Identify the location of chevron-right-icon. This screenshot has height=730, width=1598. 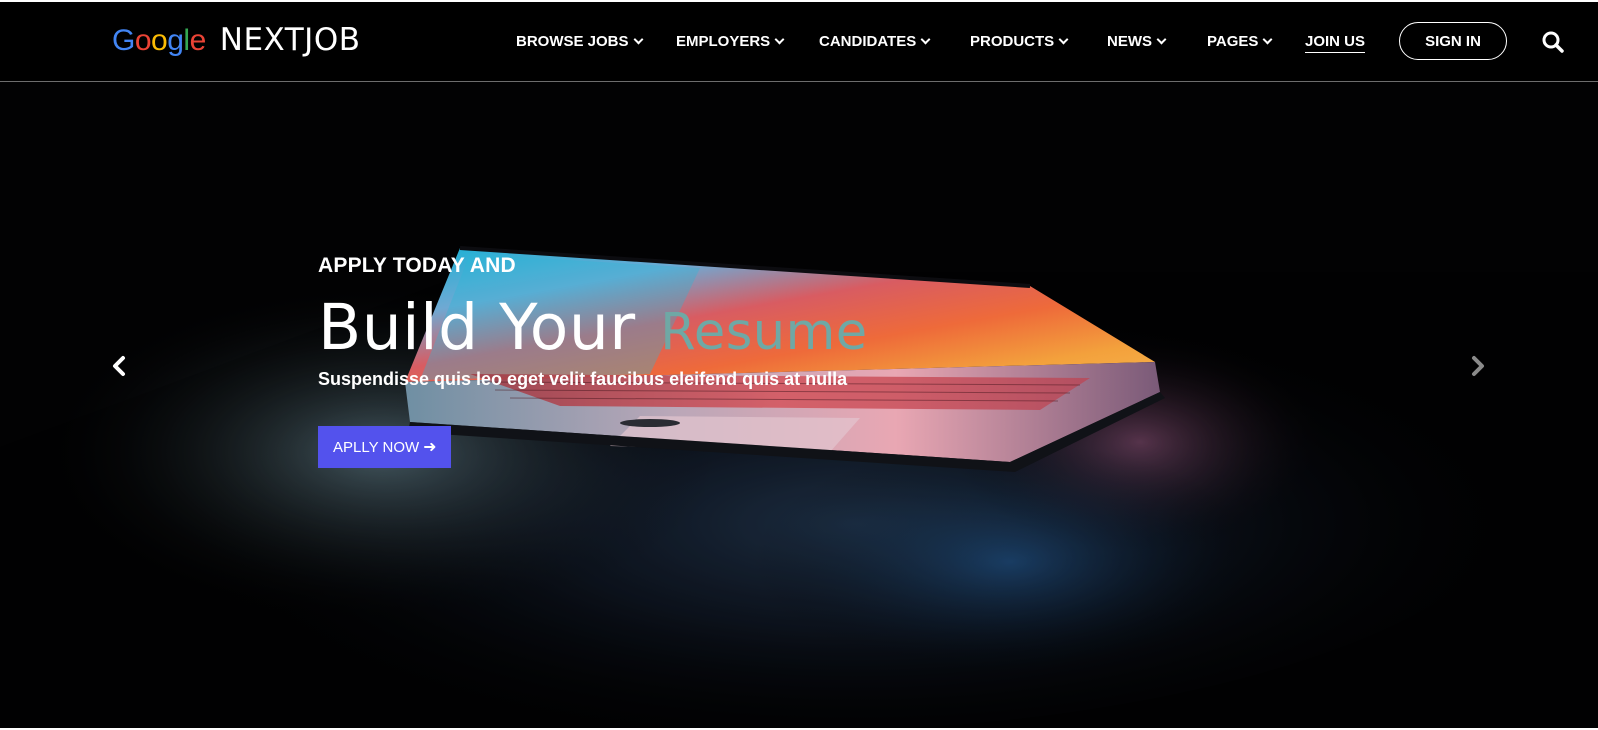
(1478, 366).